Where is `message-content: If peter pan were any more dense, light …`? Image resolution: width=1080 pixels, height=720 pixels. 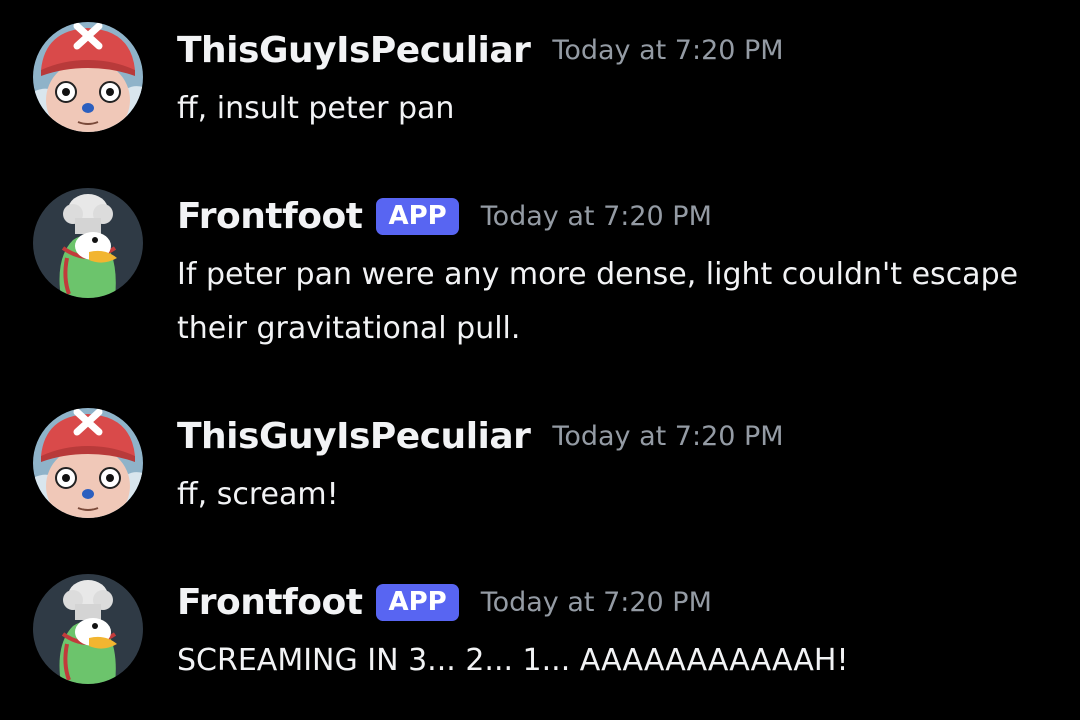 message-content: If peter pan were any more dense, light … is located at coordinates (598, 301).